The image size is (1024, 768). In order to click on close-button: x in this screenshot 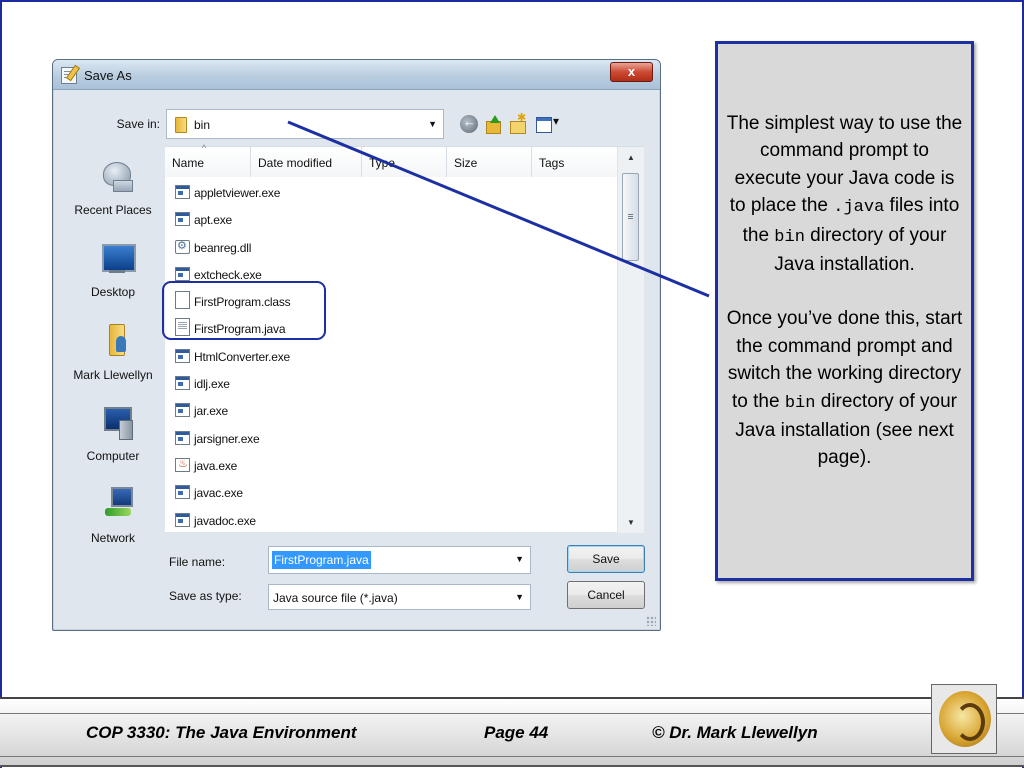, I will do `click(631, 72)`.